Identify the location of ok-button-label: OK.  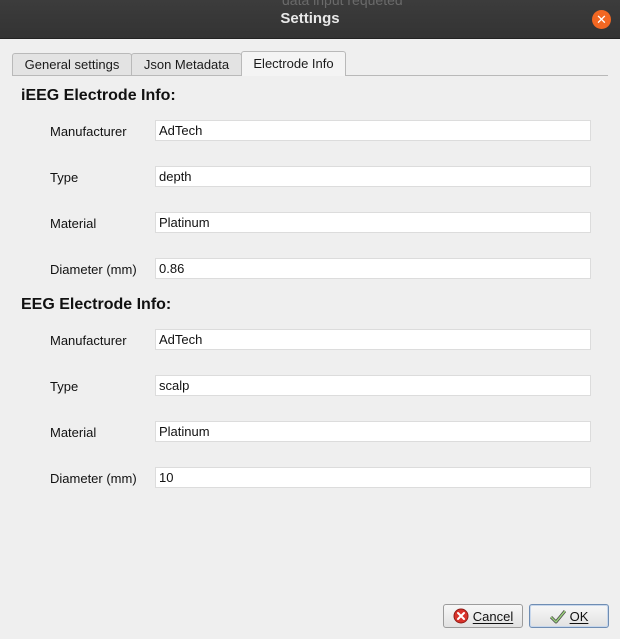
(579, 616).